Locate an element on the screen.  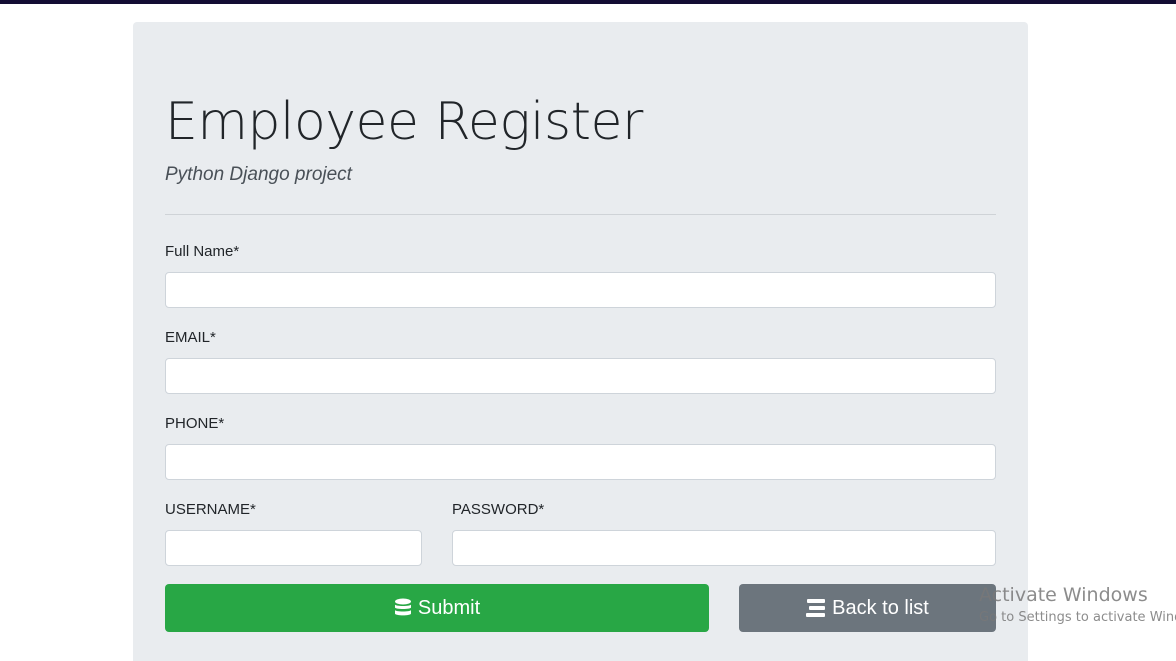
submit-button: Submit is located at coordinates (437, 608).